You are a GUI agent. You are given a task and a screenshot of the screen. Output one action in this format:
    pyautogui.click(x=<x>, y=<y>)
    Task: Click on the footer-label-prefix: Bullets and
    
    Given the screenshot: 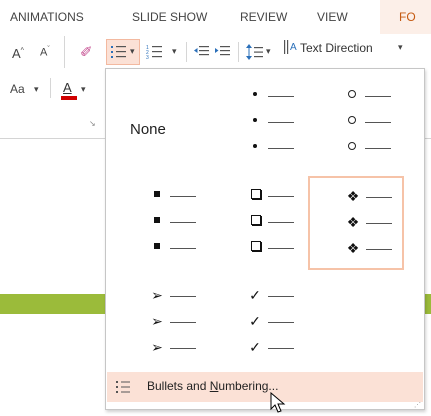 What is the action you would take?
    pyautogui.click(x=178, y=386)
    